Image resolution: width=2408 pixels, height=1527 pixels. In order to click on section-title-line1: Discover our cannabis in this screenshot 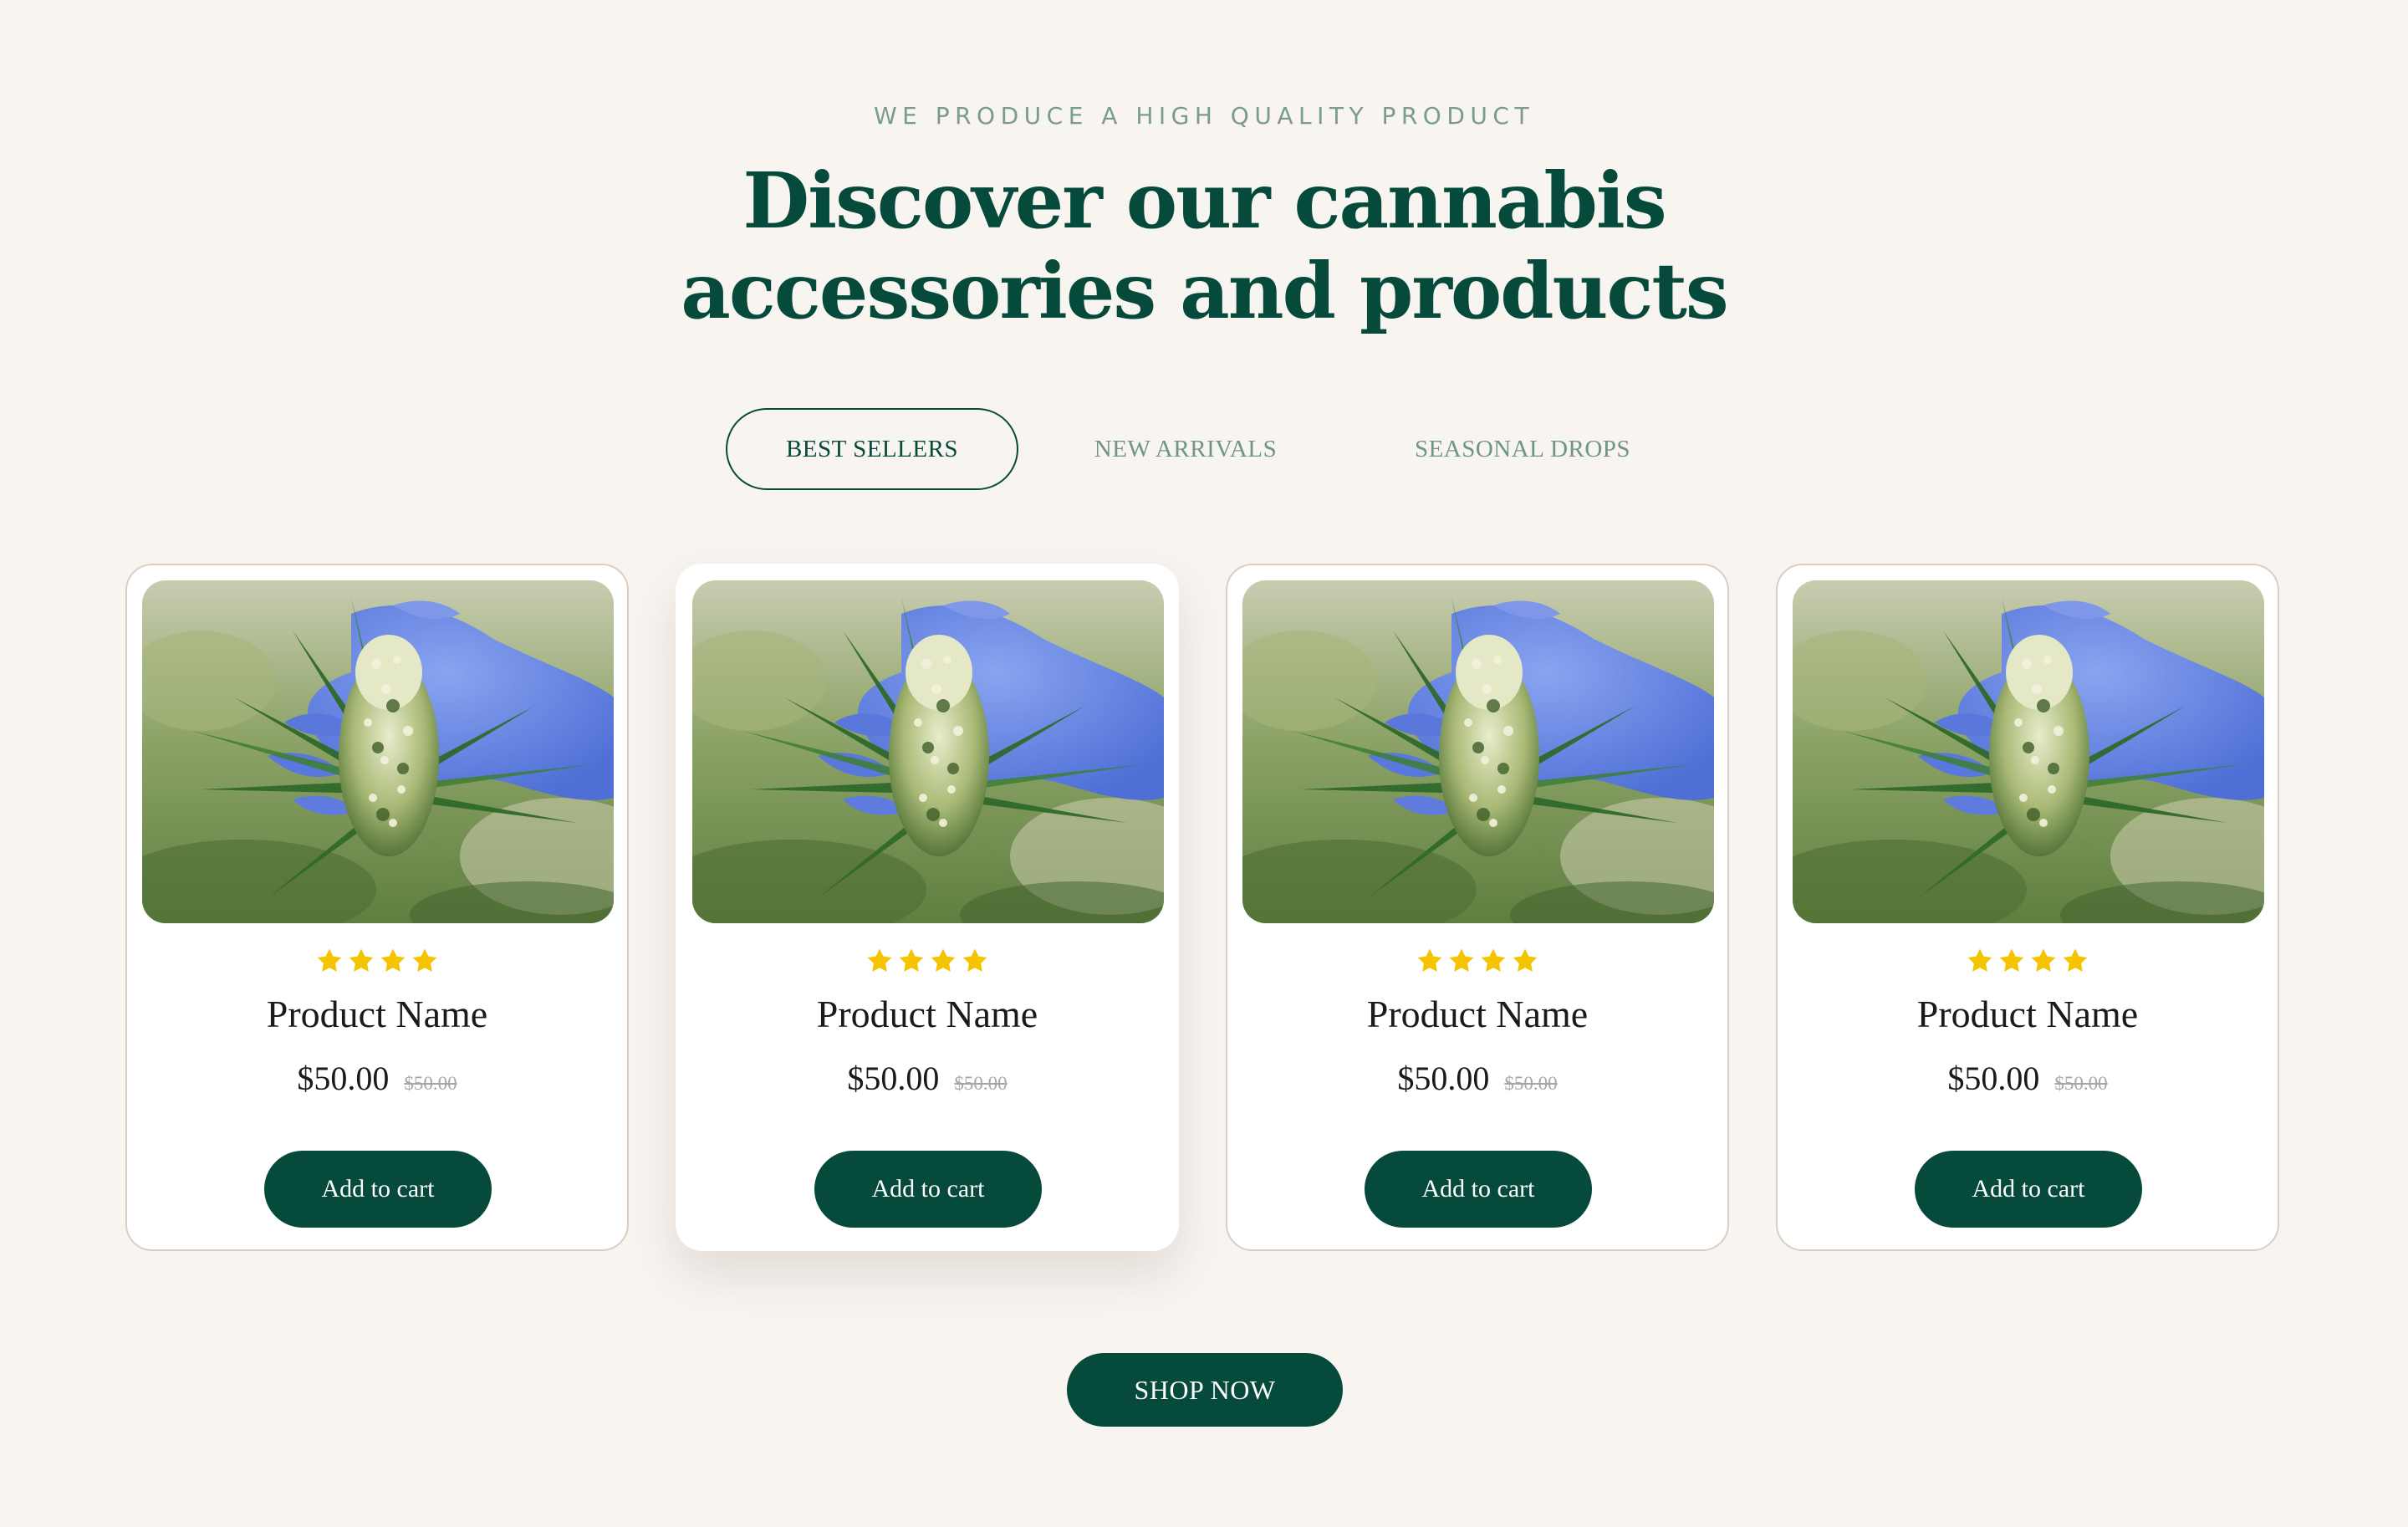, I will do `click(1204, 201)`.